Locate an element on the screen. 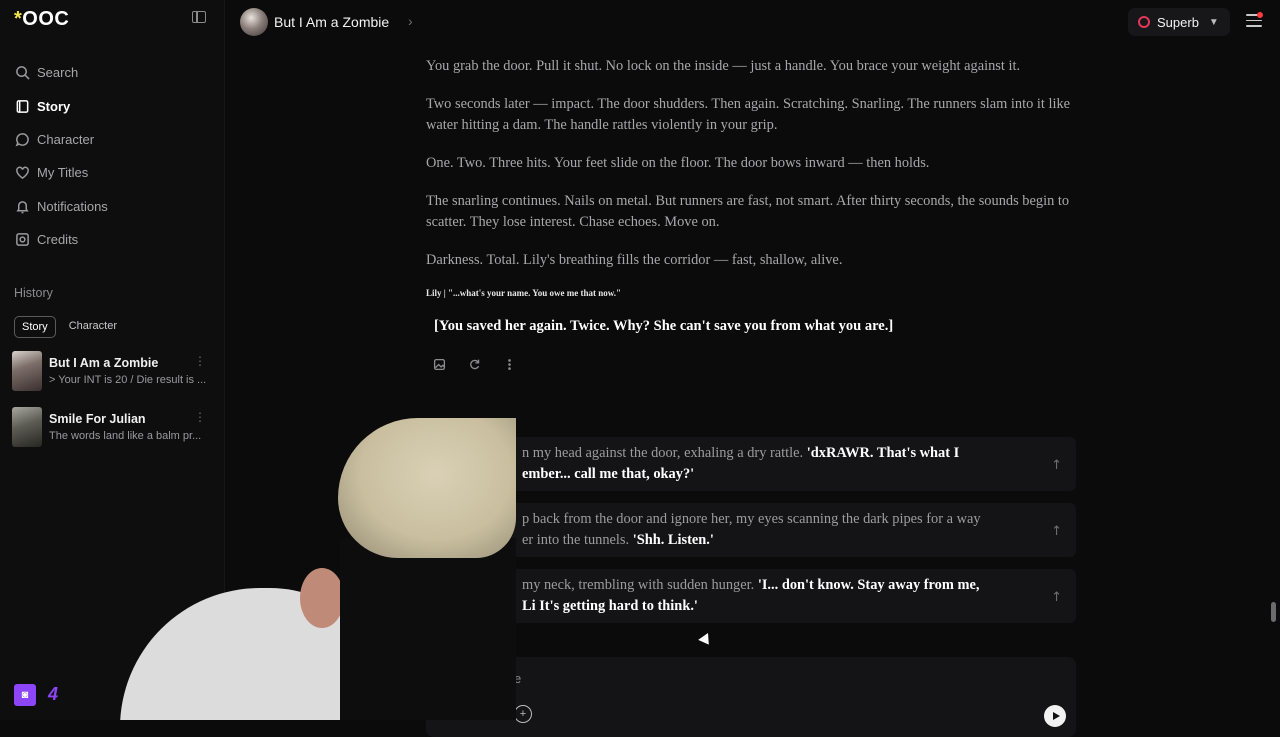 The image size is (1280, 737). credits-icon is located at coordinates (22, 240).